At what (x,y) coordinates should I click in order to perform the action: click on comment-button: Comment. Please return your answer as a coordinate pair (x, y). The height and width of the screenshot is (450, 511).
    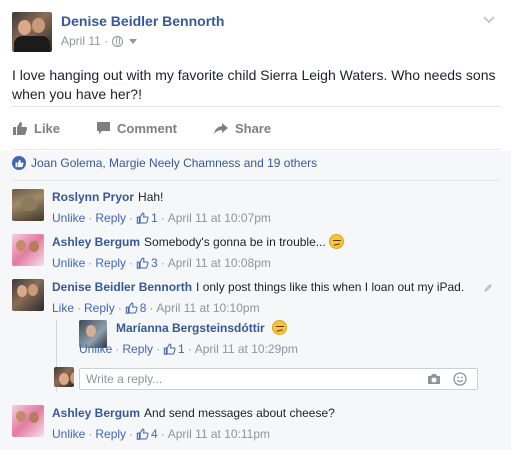
    Looking at the image, I should click on (136, 128).